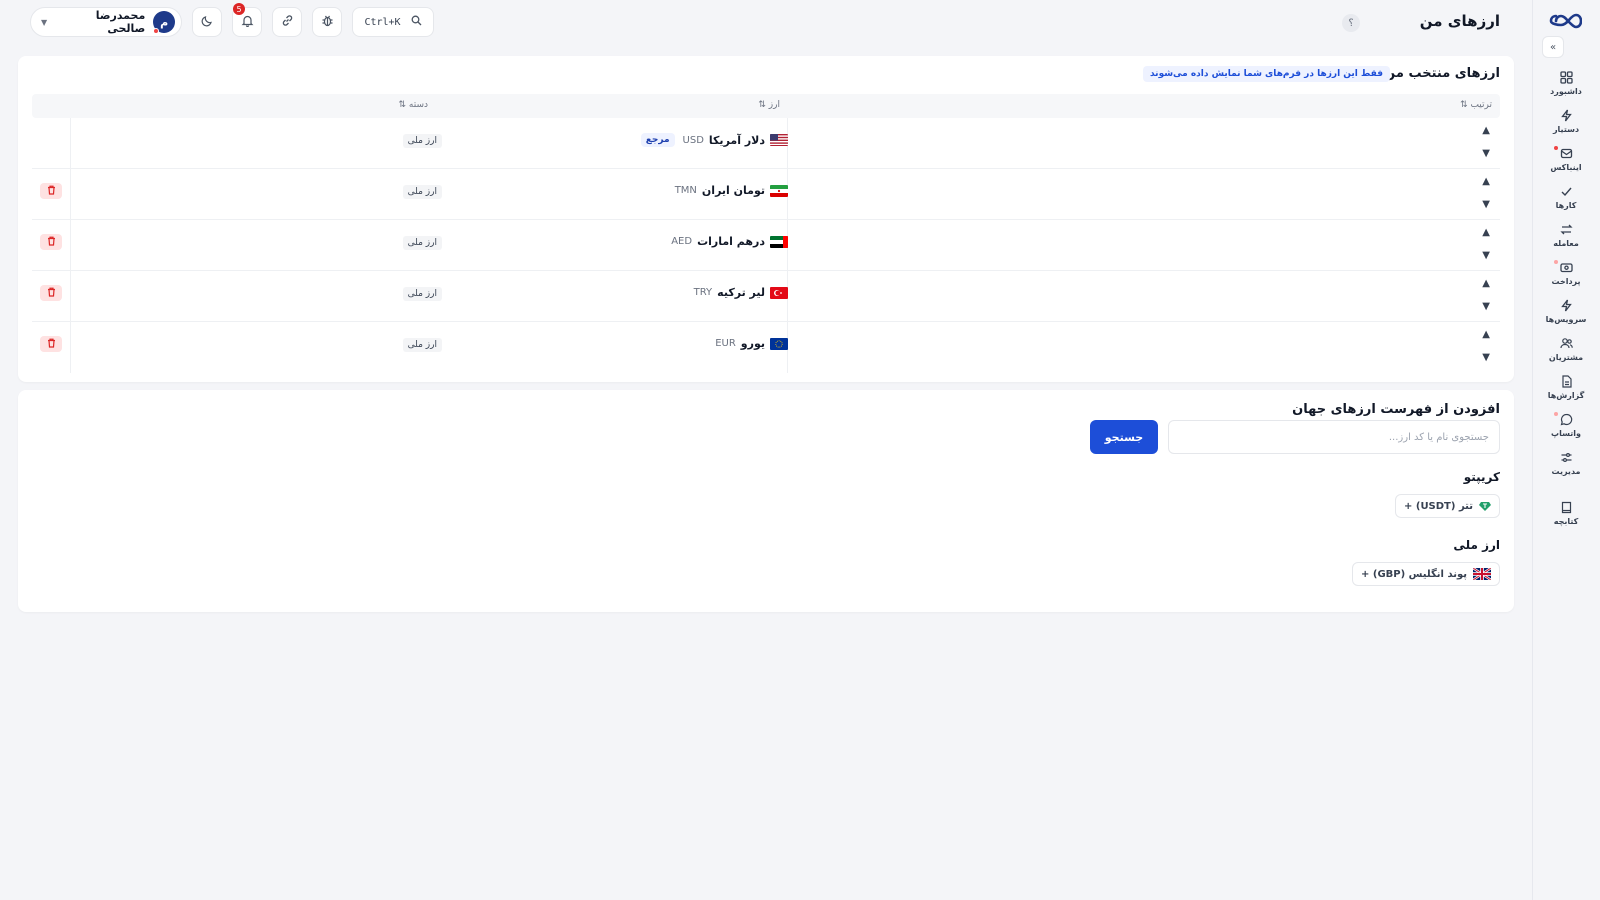 The width and height of the screenshot is (1600, 900). I want to click on sidebar-item-label: اینباکس, so click(1566, 167).